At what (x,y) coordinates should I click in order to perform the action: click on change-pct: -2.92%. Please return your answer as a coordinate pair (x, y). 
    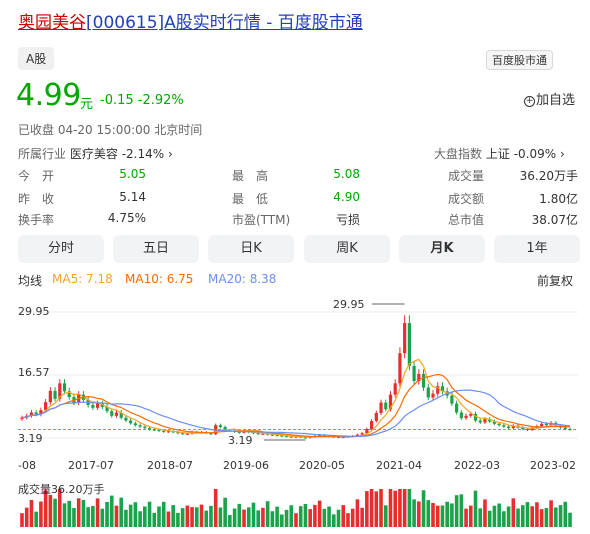
    Looking at the image, I should click on (160, 100).